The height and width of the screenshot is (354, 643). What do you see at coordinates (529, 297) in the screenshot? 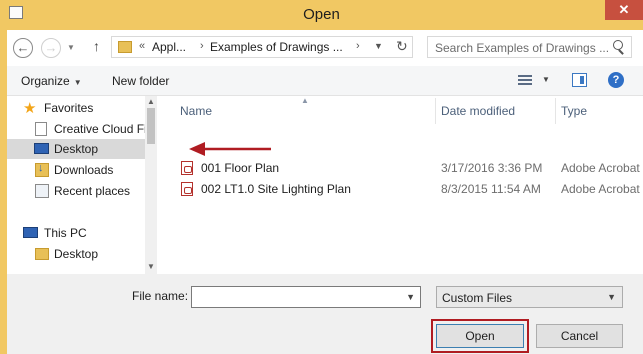
I see `file-type-filter-select: Custom Files ▼` at bounding box center [529, 297].